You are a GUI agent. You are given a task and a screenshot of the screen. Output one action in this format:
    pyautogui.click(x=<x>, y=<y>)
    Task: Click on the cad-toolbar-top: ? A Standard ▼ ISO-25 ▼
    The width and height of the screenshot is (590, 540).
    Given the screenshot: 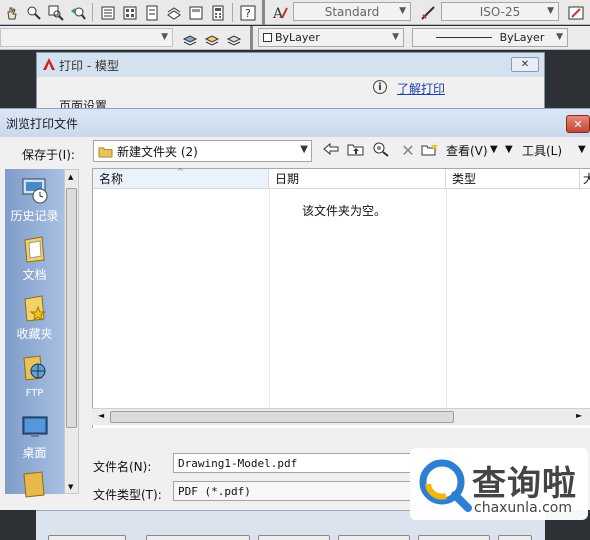 What is the action you would take?
    pyautogui.click(x=295, y=12)
    